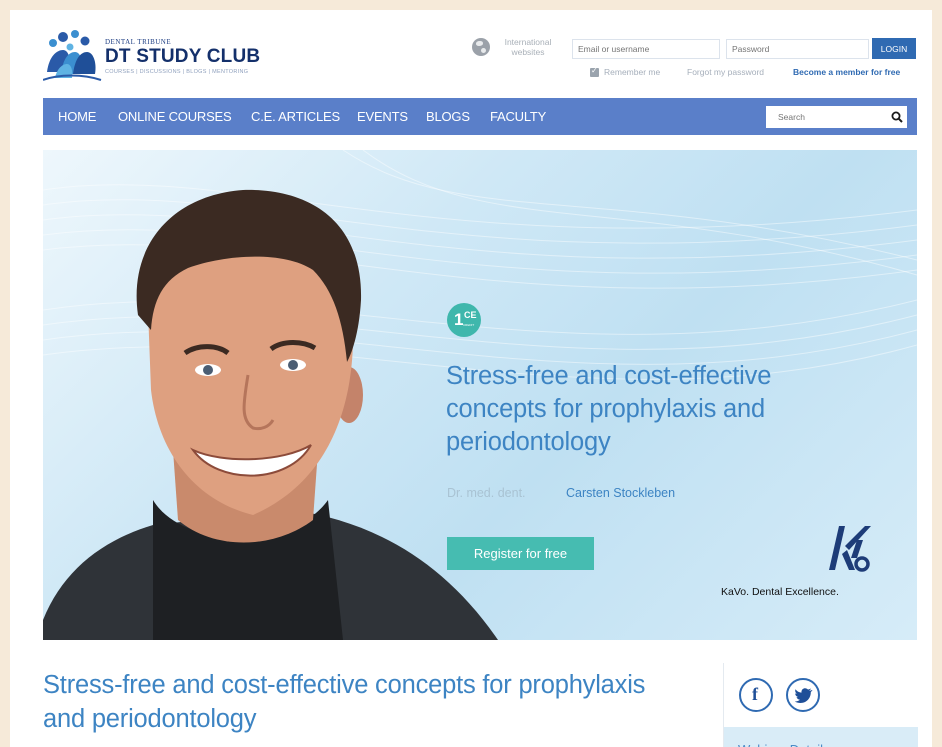  Describe the element at coordinates (780, 592) in the screenshot. I see `sponsor-text: KaVo. Dental Excellence.` at that location.